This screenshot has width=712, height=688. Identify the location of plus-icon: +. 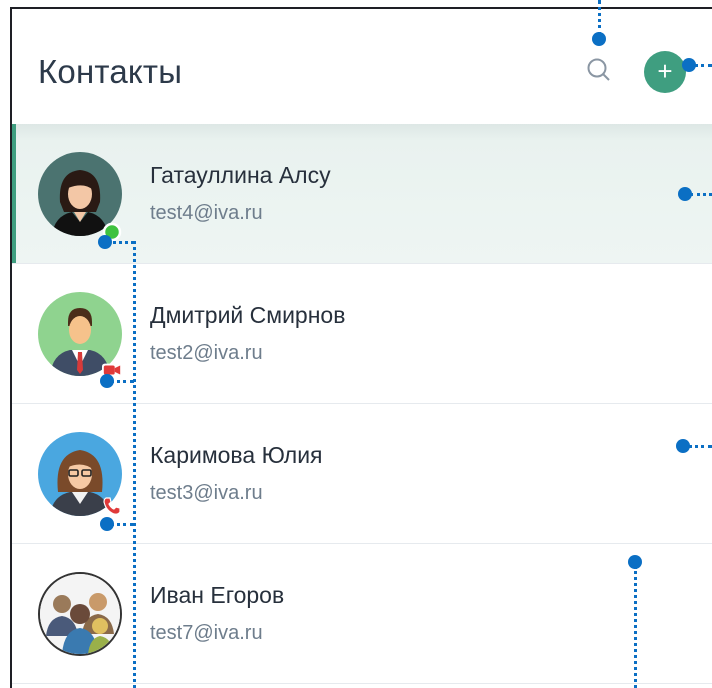
(665, 71).